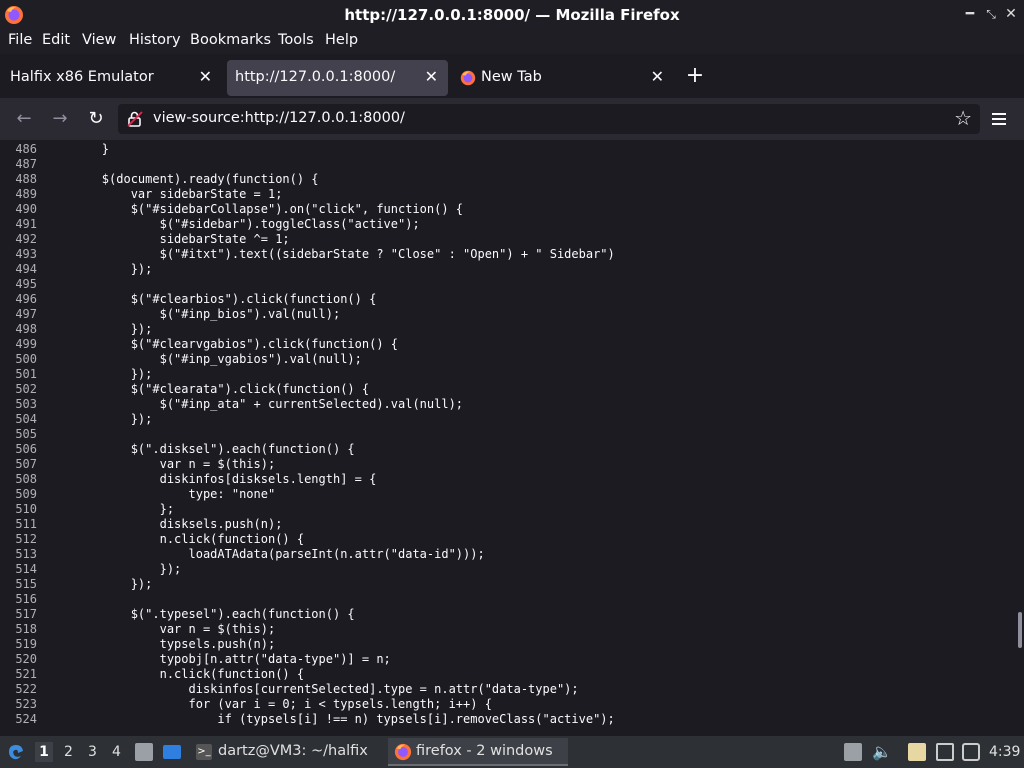 This screenshot has width=1024, height=768. Describe the element at coordinates (116, 752) in the screenshot. I see `workspace-4: 4` at that location.